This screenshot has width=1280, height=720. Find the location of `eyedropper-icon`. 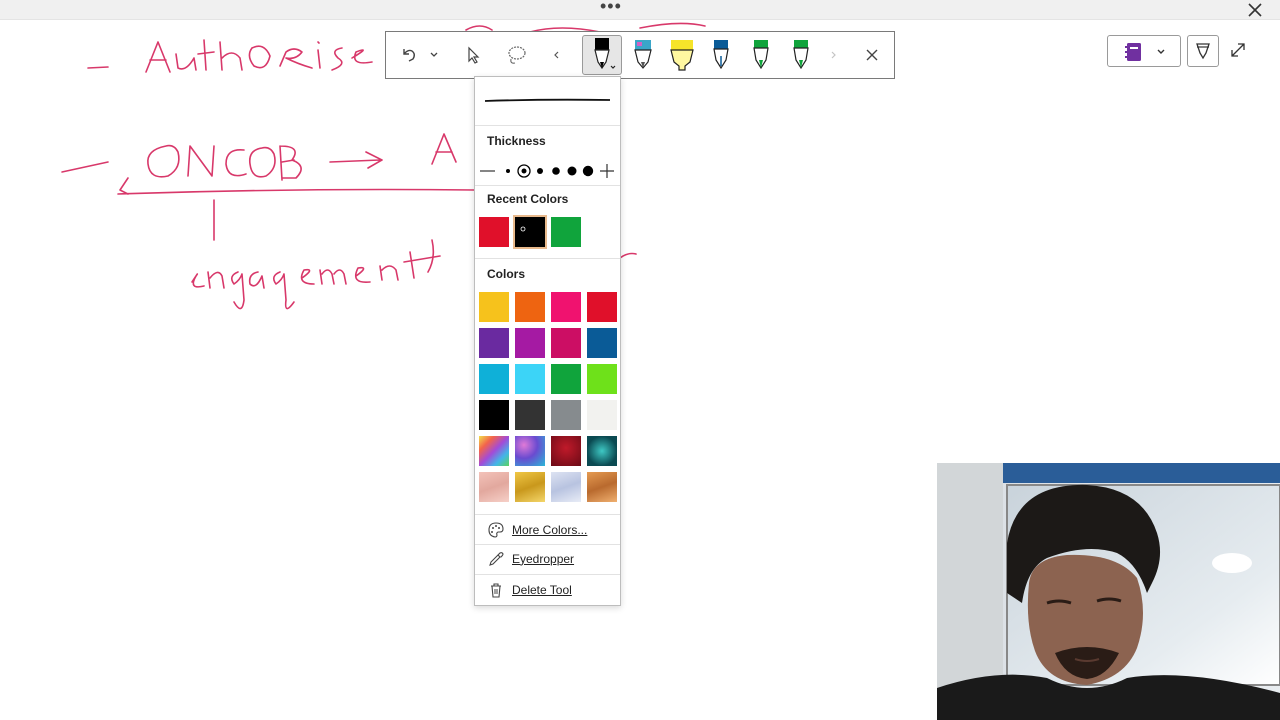

eyedropper-icon is located at coordinates (496, 559).